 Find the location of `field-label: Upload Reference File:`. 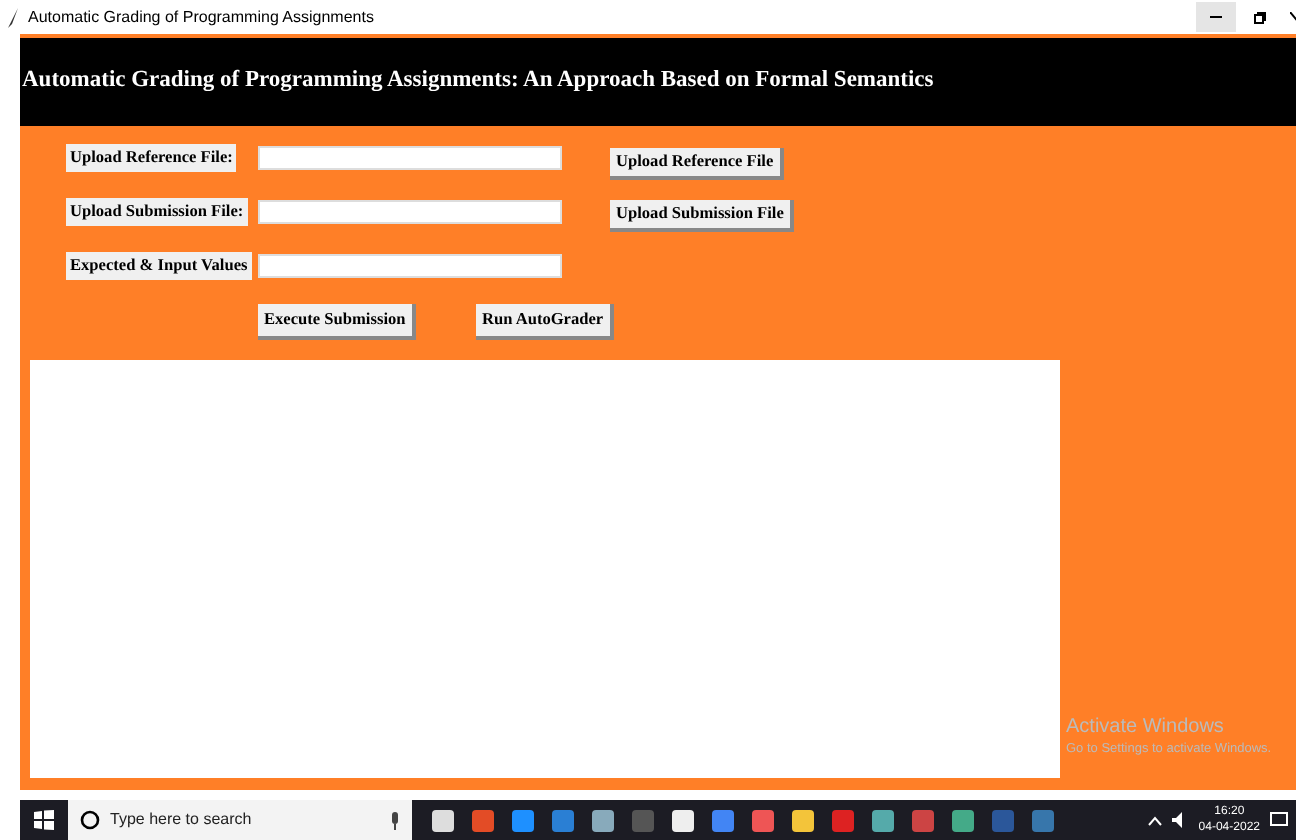

field-label: Upload Reference File: is located at coordinates (151, 158).